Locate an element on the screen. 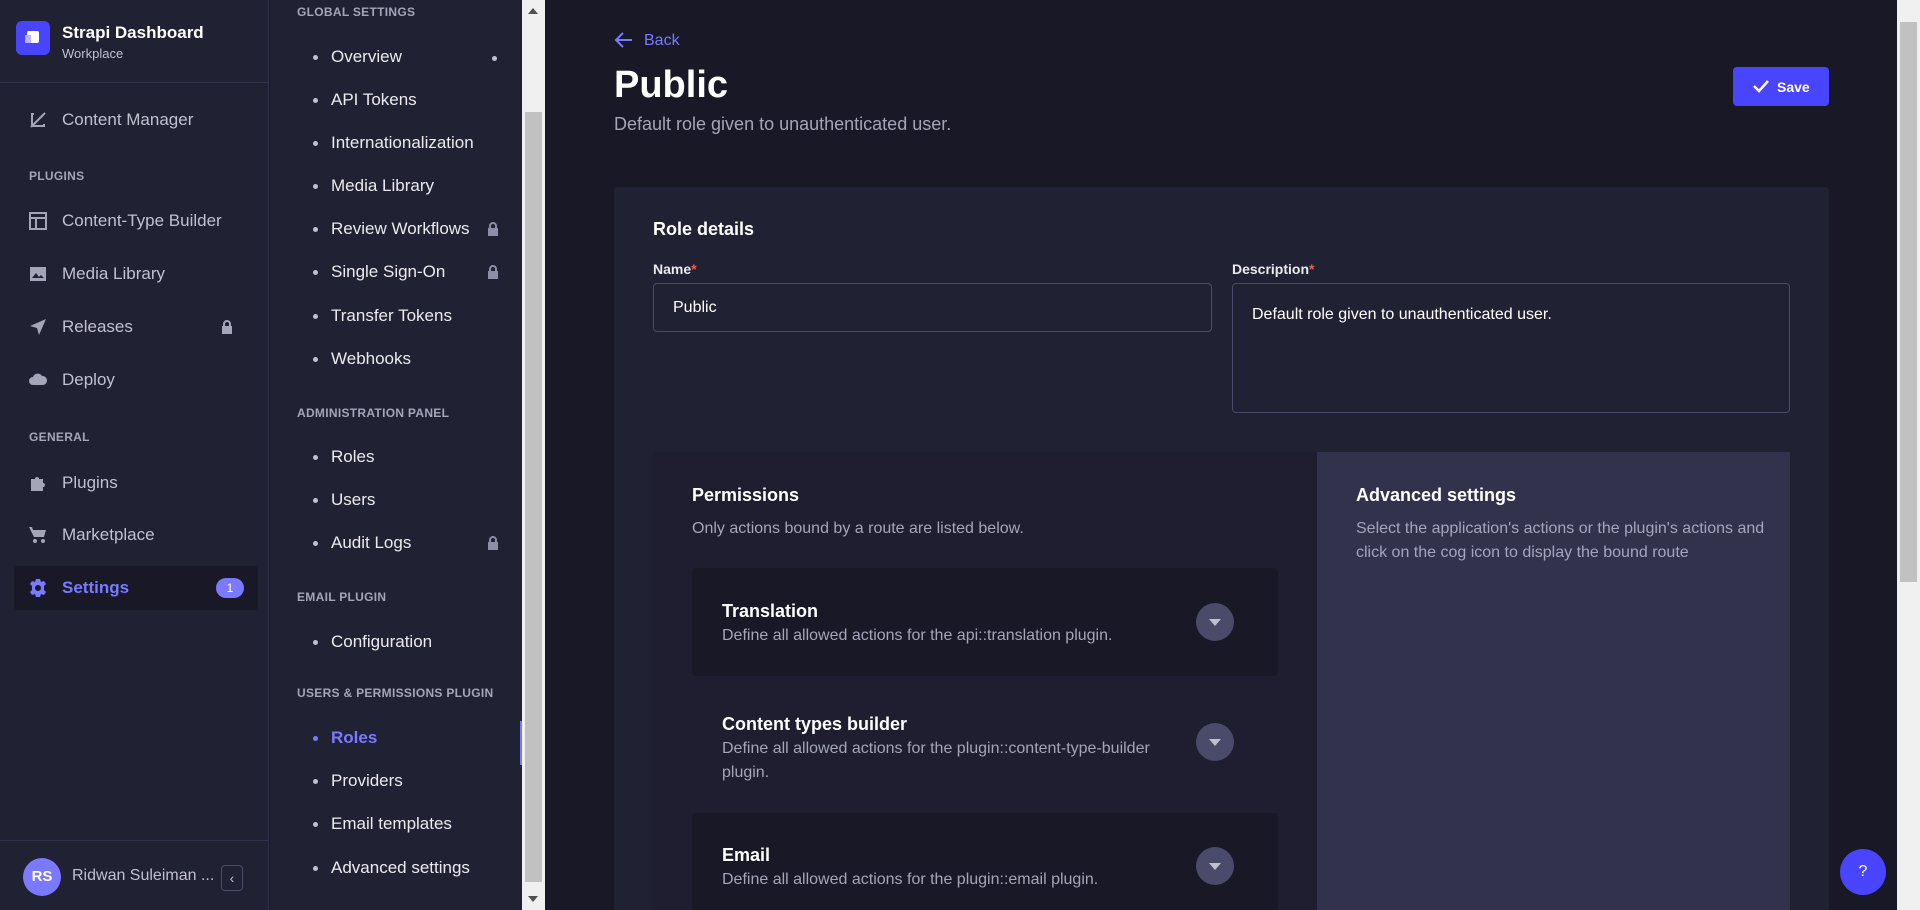 The height and width of the screenshot is (910, 1920). back-label: Back is located at coordinates (662, 40).